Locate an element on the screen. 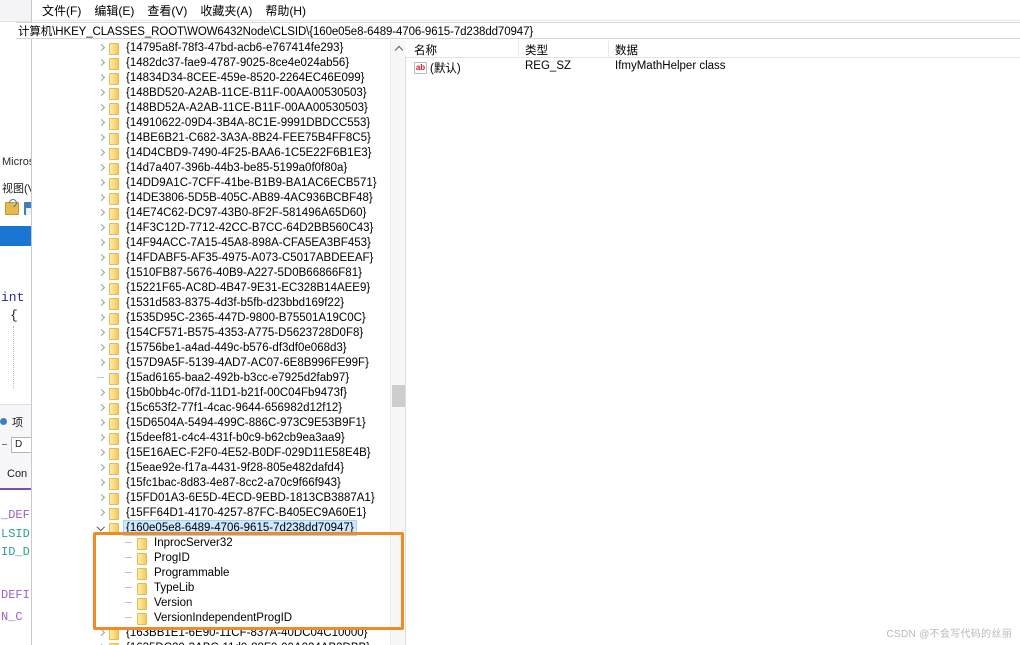  menu-help: 帮助(H) is located at coordinates (286, 10).